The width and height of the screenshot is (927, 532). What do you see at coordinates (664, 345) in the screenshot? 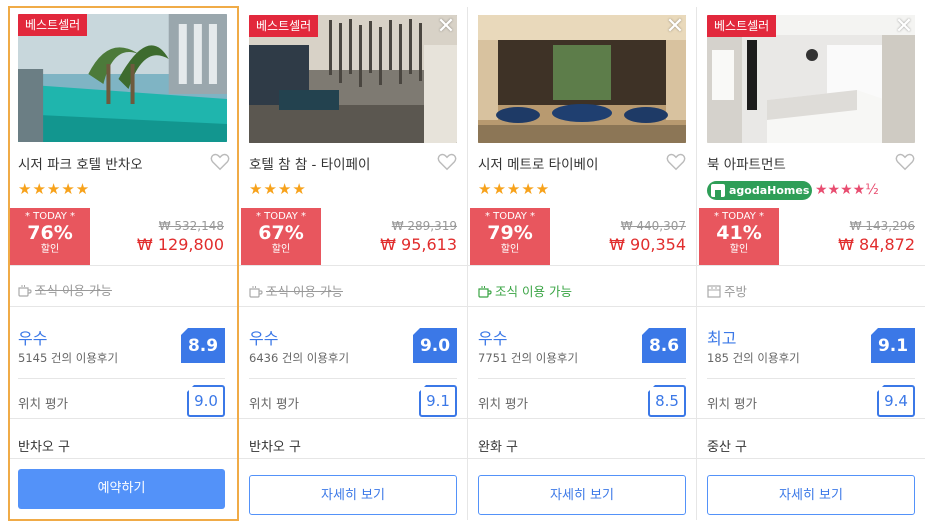
I see `review-score-badge: 8.6` at bounding box center [664, 345].